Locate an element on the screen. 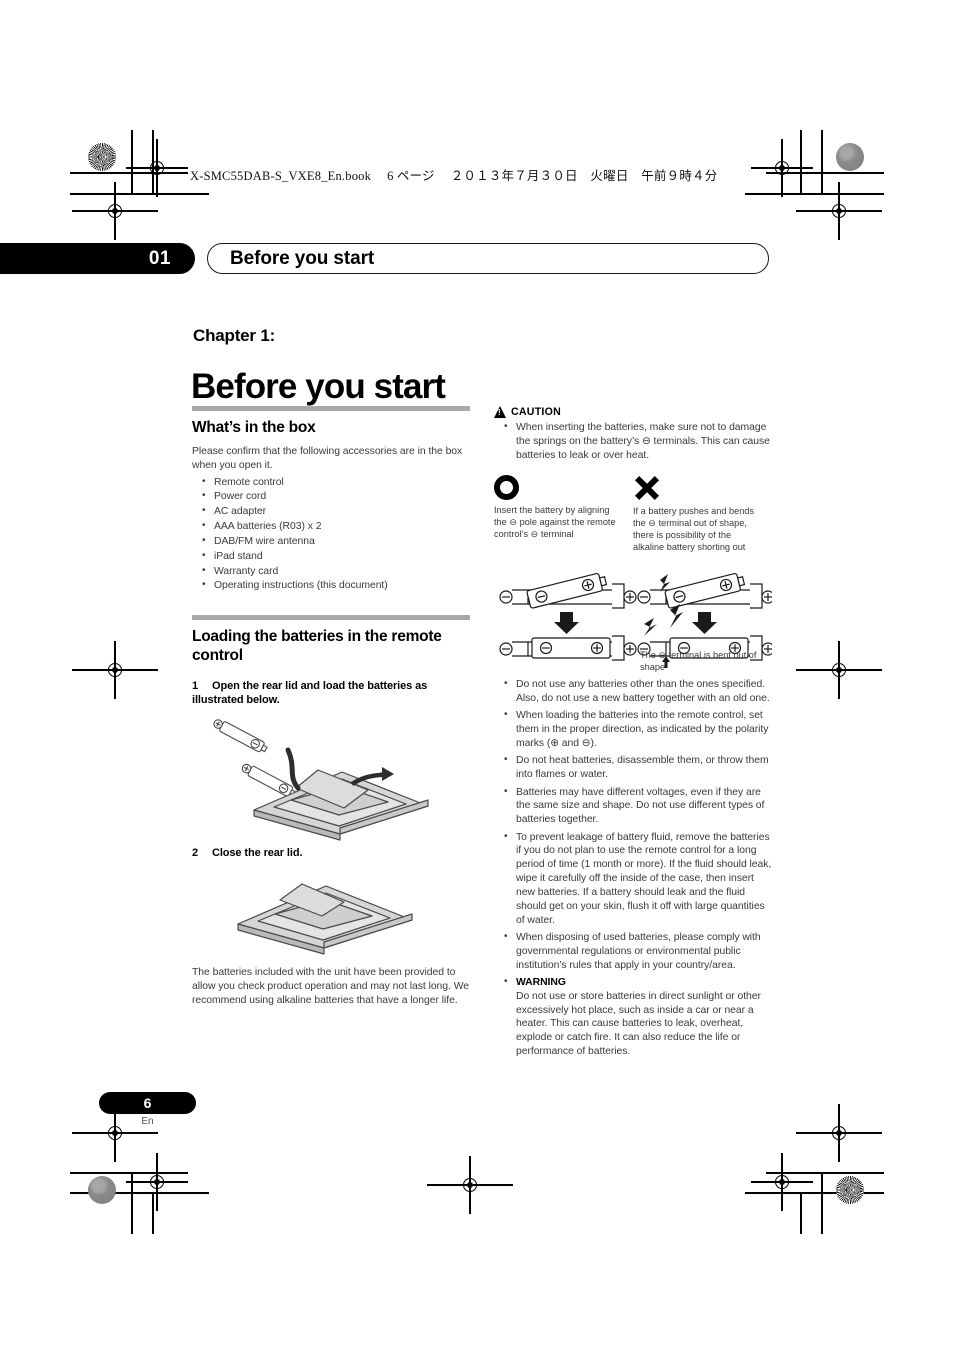 This screenshot has height=1350, width=954. chapter-number: 01 is located at coordinates (159, 258).